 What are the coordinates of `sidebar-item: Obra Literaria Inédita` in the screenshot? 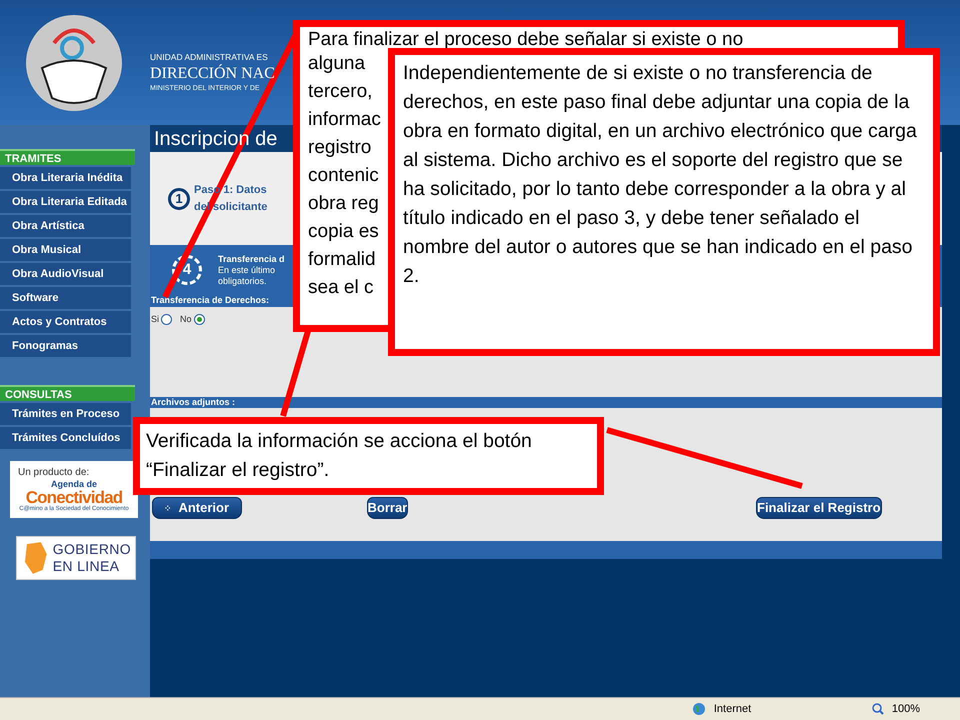 It's located at (65, 178).